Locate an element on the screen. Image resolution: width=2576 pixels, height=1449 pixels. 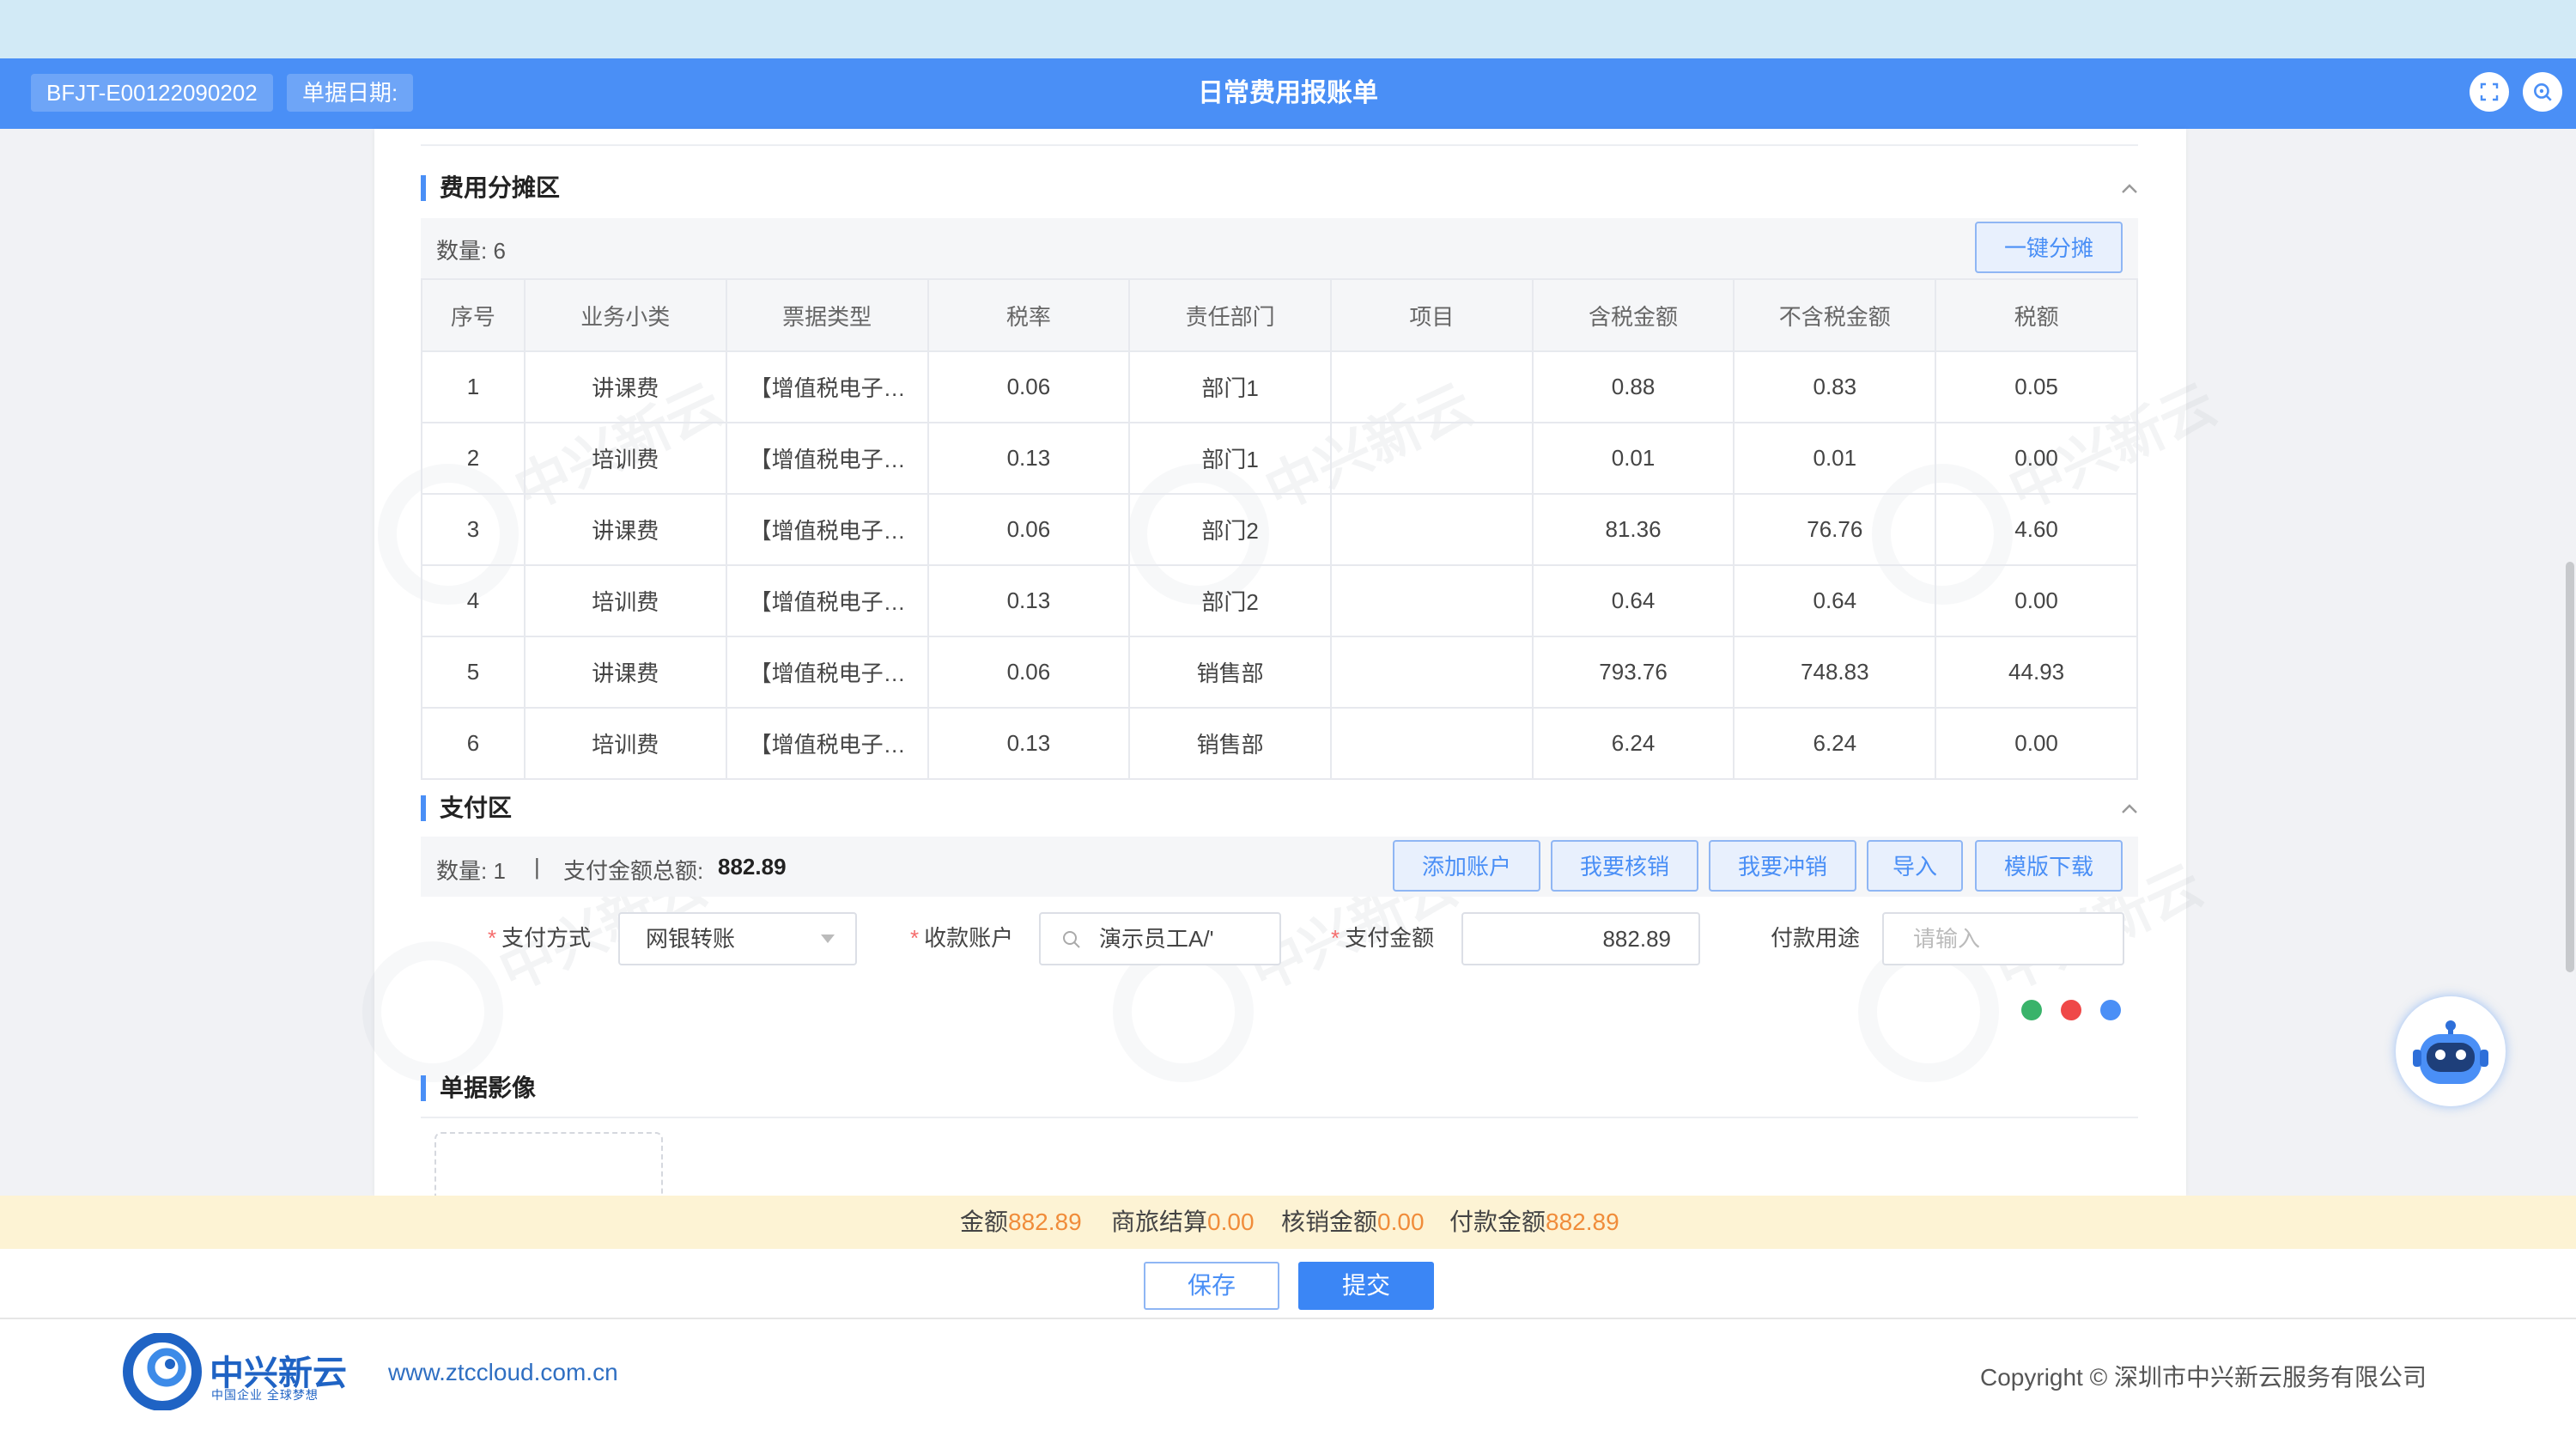
summary-travel-label: 商旅结算 is located at coordinates (1159, 1222).